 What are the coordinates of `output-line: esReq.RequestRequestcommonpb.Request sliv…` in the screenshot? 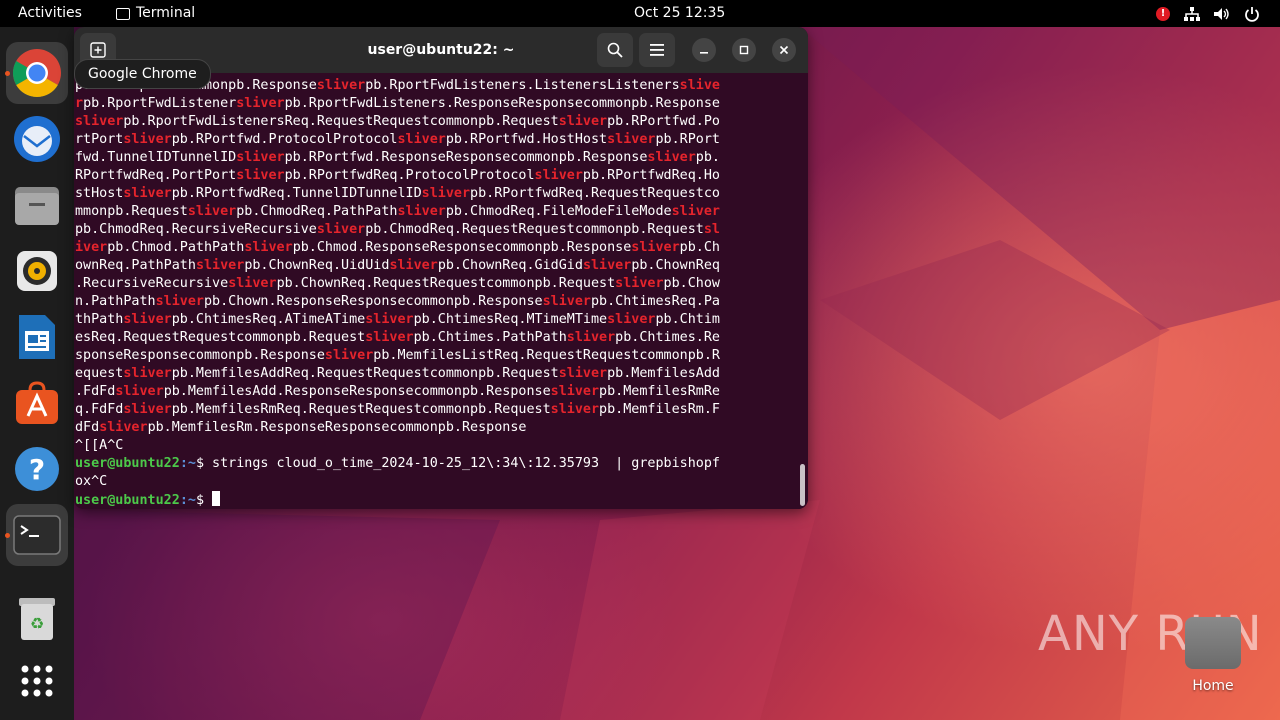 It's located at (397, 337).